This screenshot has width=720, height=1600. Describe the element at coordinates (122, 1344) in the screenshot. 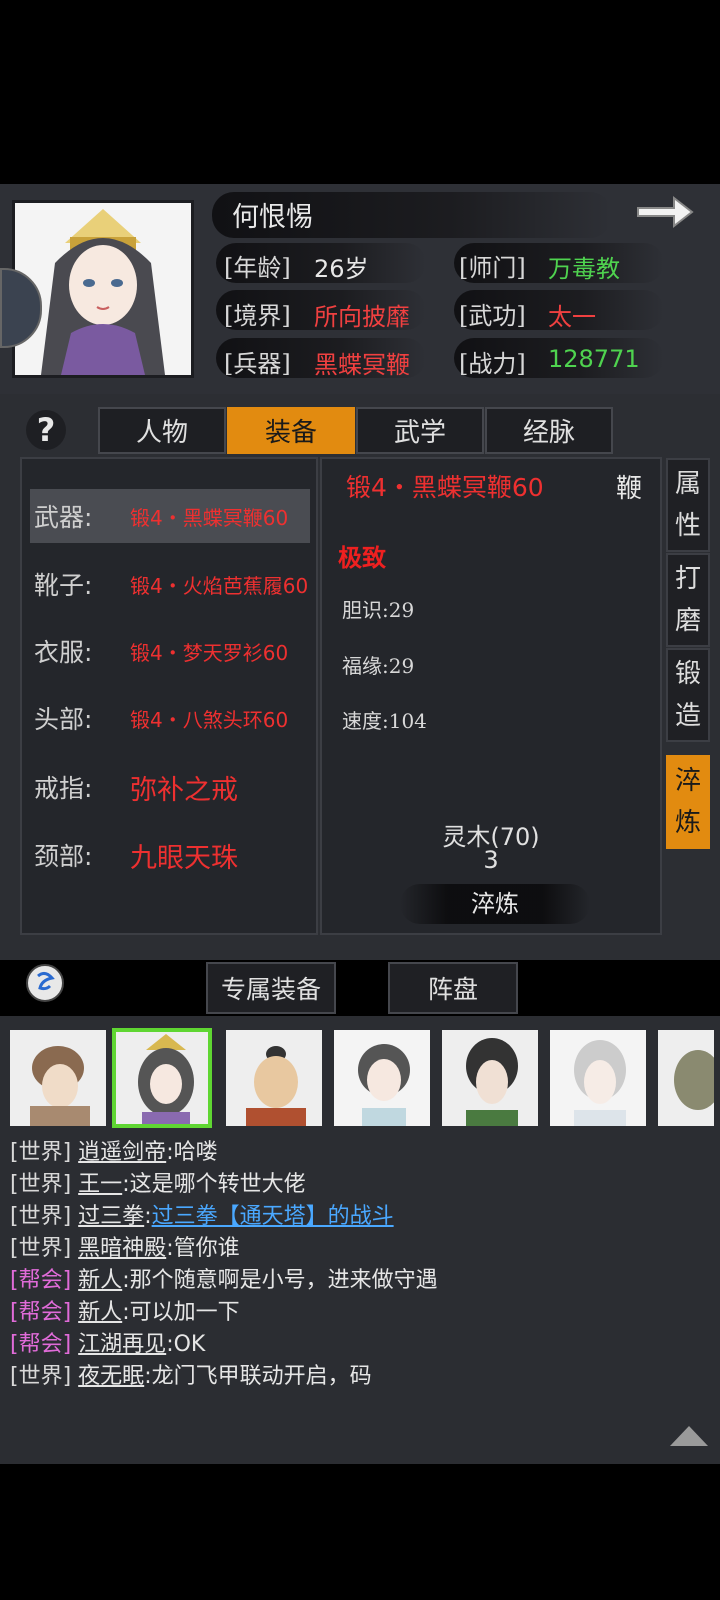

I see `chat-nick: 江湖再见` at that location.